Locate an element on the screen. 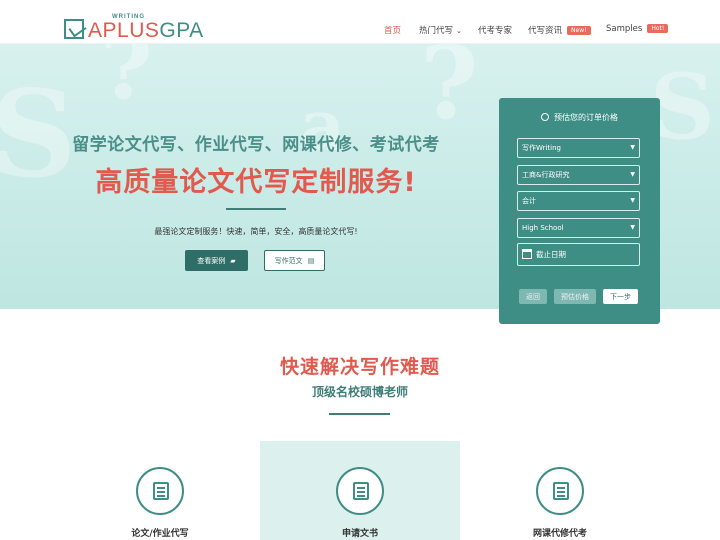 This screenshot has width=720, height=540. button-label: 查看案例 is located at coordinates (211, 260).